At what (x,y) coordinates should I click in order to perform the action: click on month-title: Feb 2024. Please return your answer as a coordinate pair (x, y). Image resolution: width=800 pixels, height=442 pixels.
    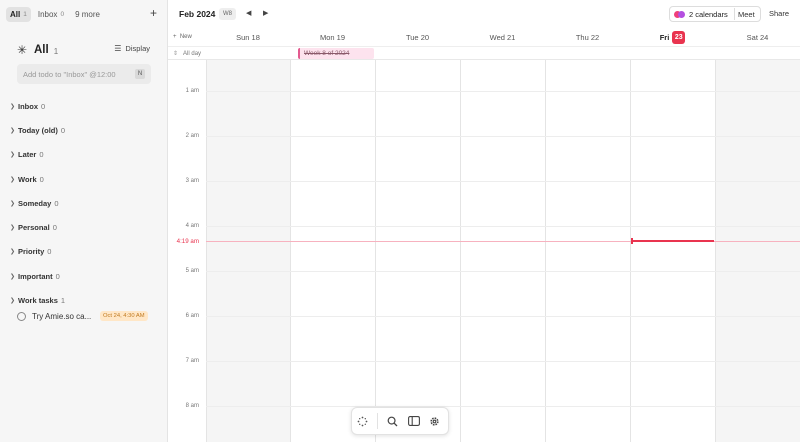
    Looking at the image, I should click on (197, 14).